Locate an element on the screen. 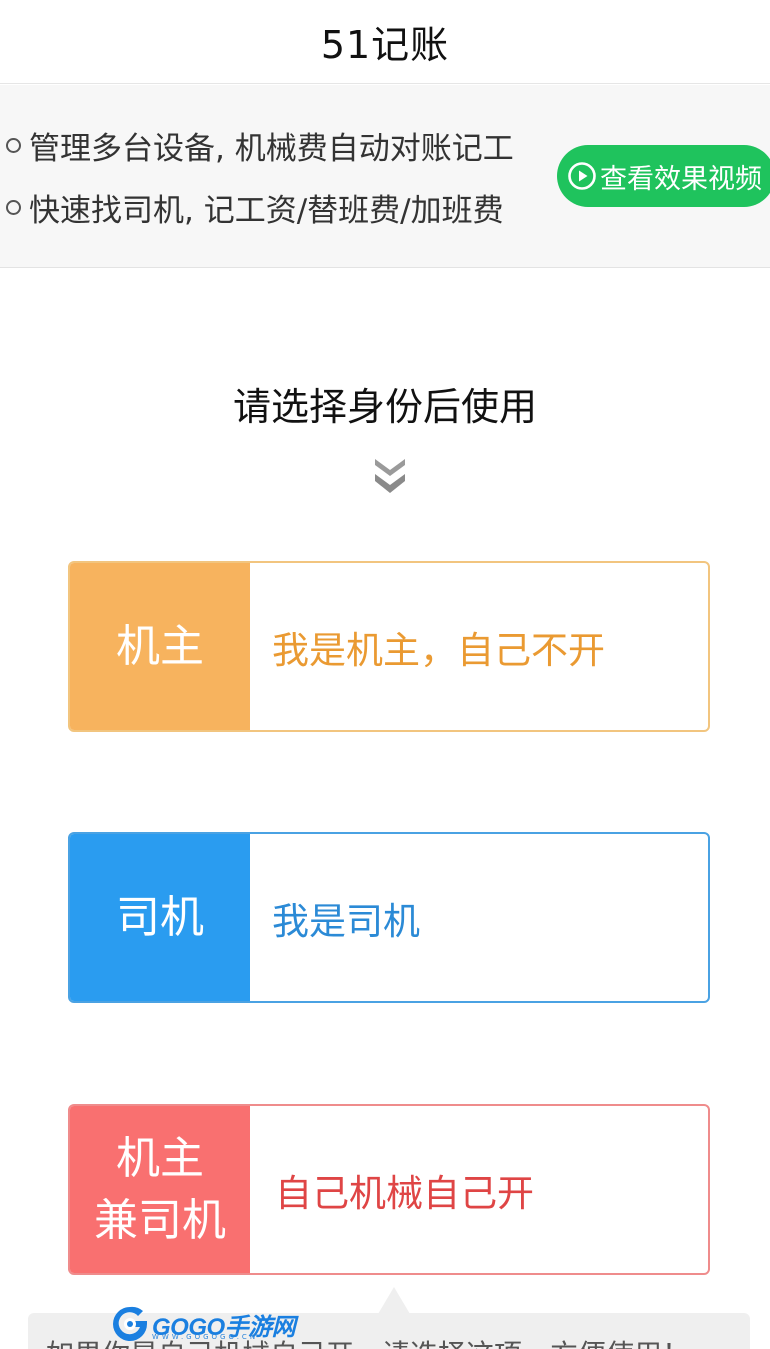  page-title: 51记账 is located at coordinates (385, 45).